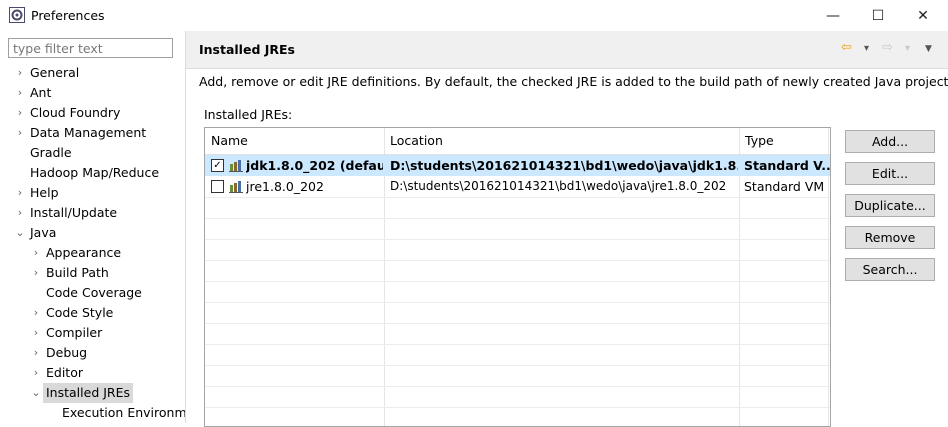  I want to click on row-checkbox, so click(217, 186).